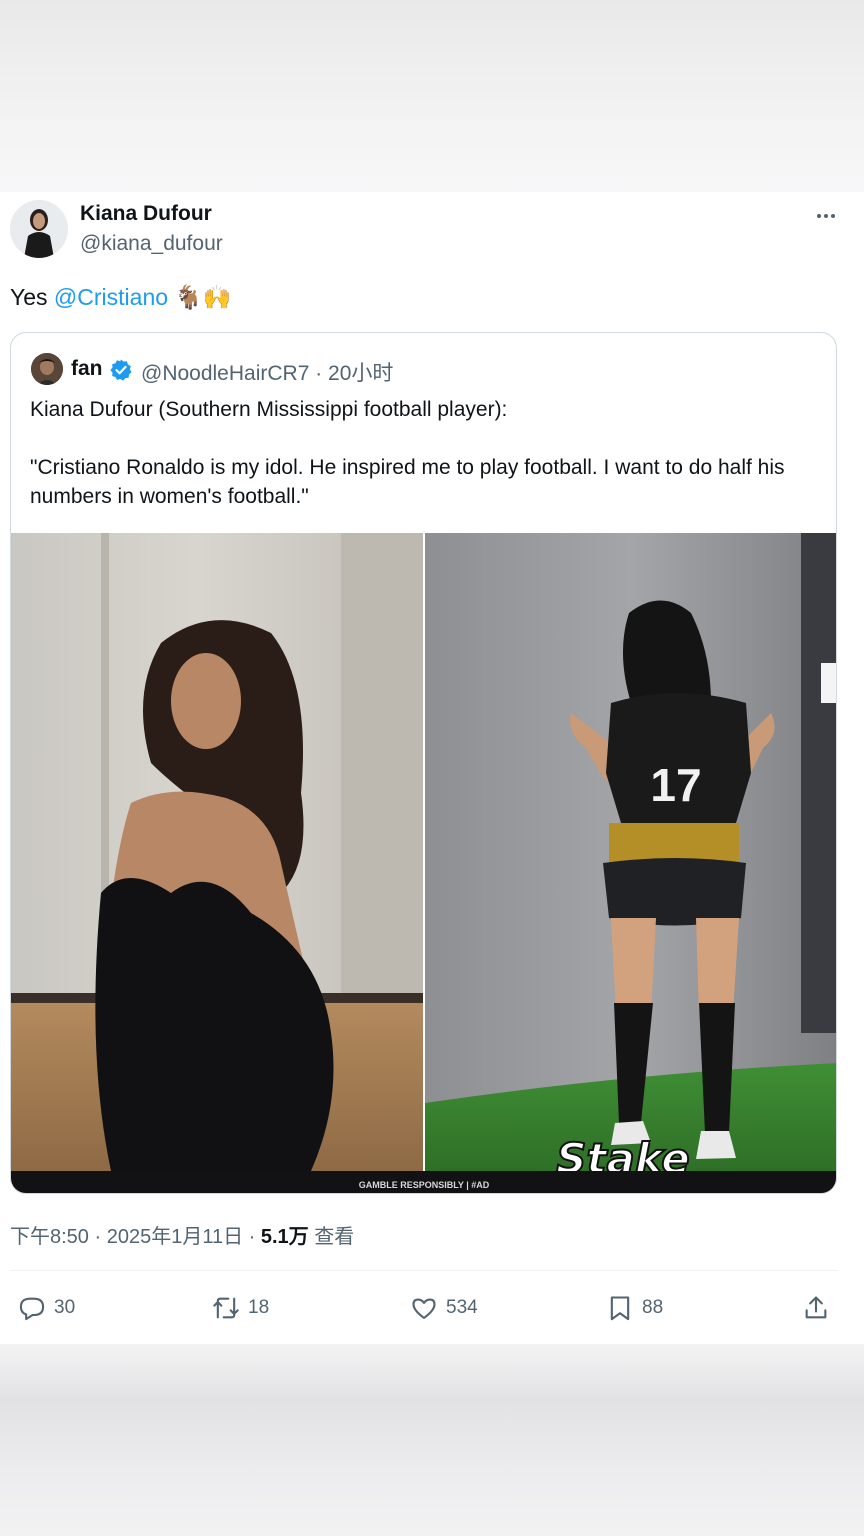 The width and height of the screenshot is (864, 1536). I want to click on views-count: 5.1万, so click(284, 1237).